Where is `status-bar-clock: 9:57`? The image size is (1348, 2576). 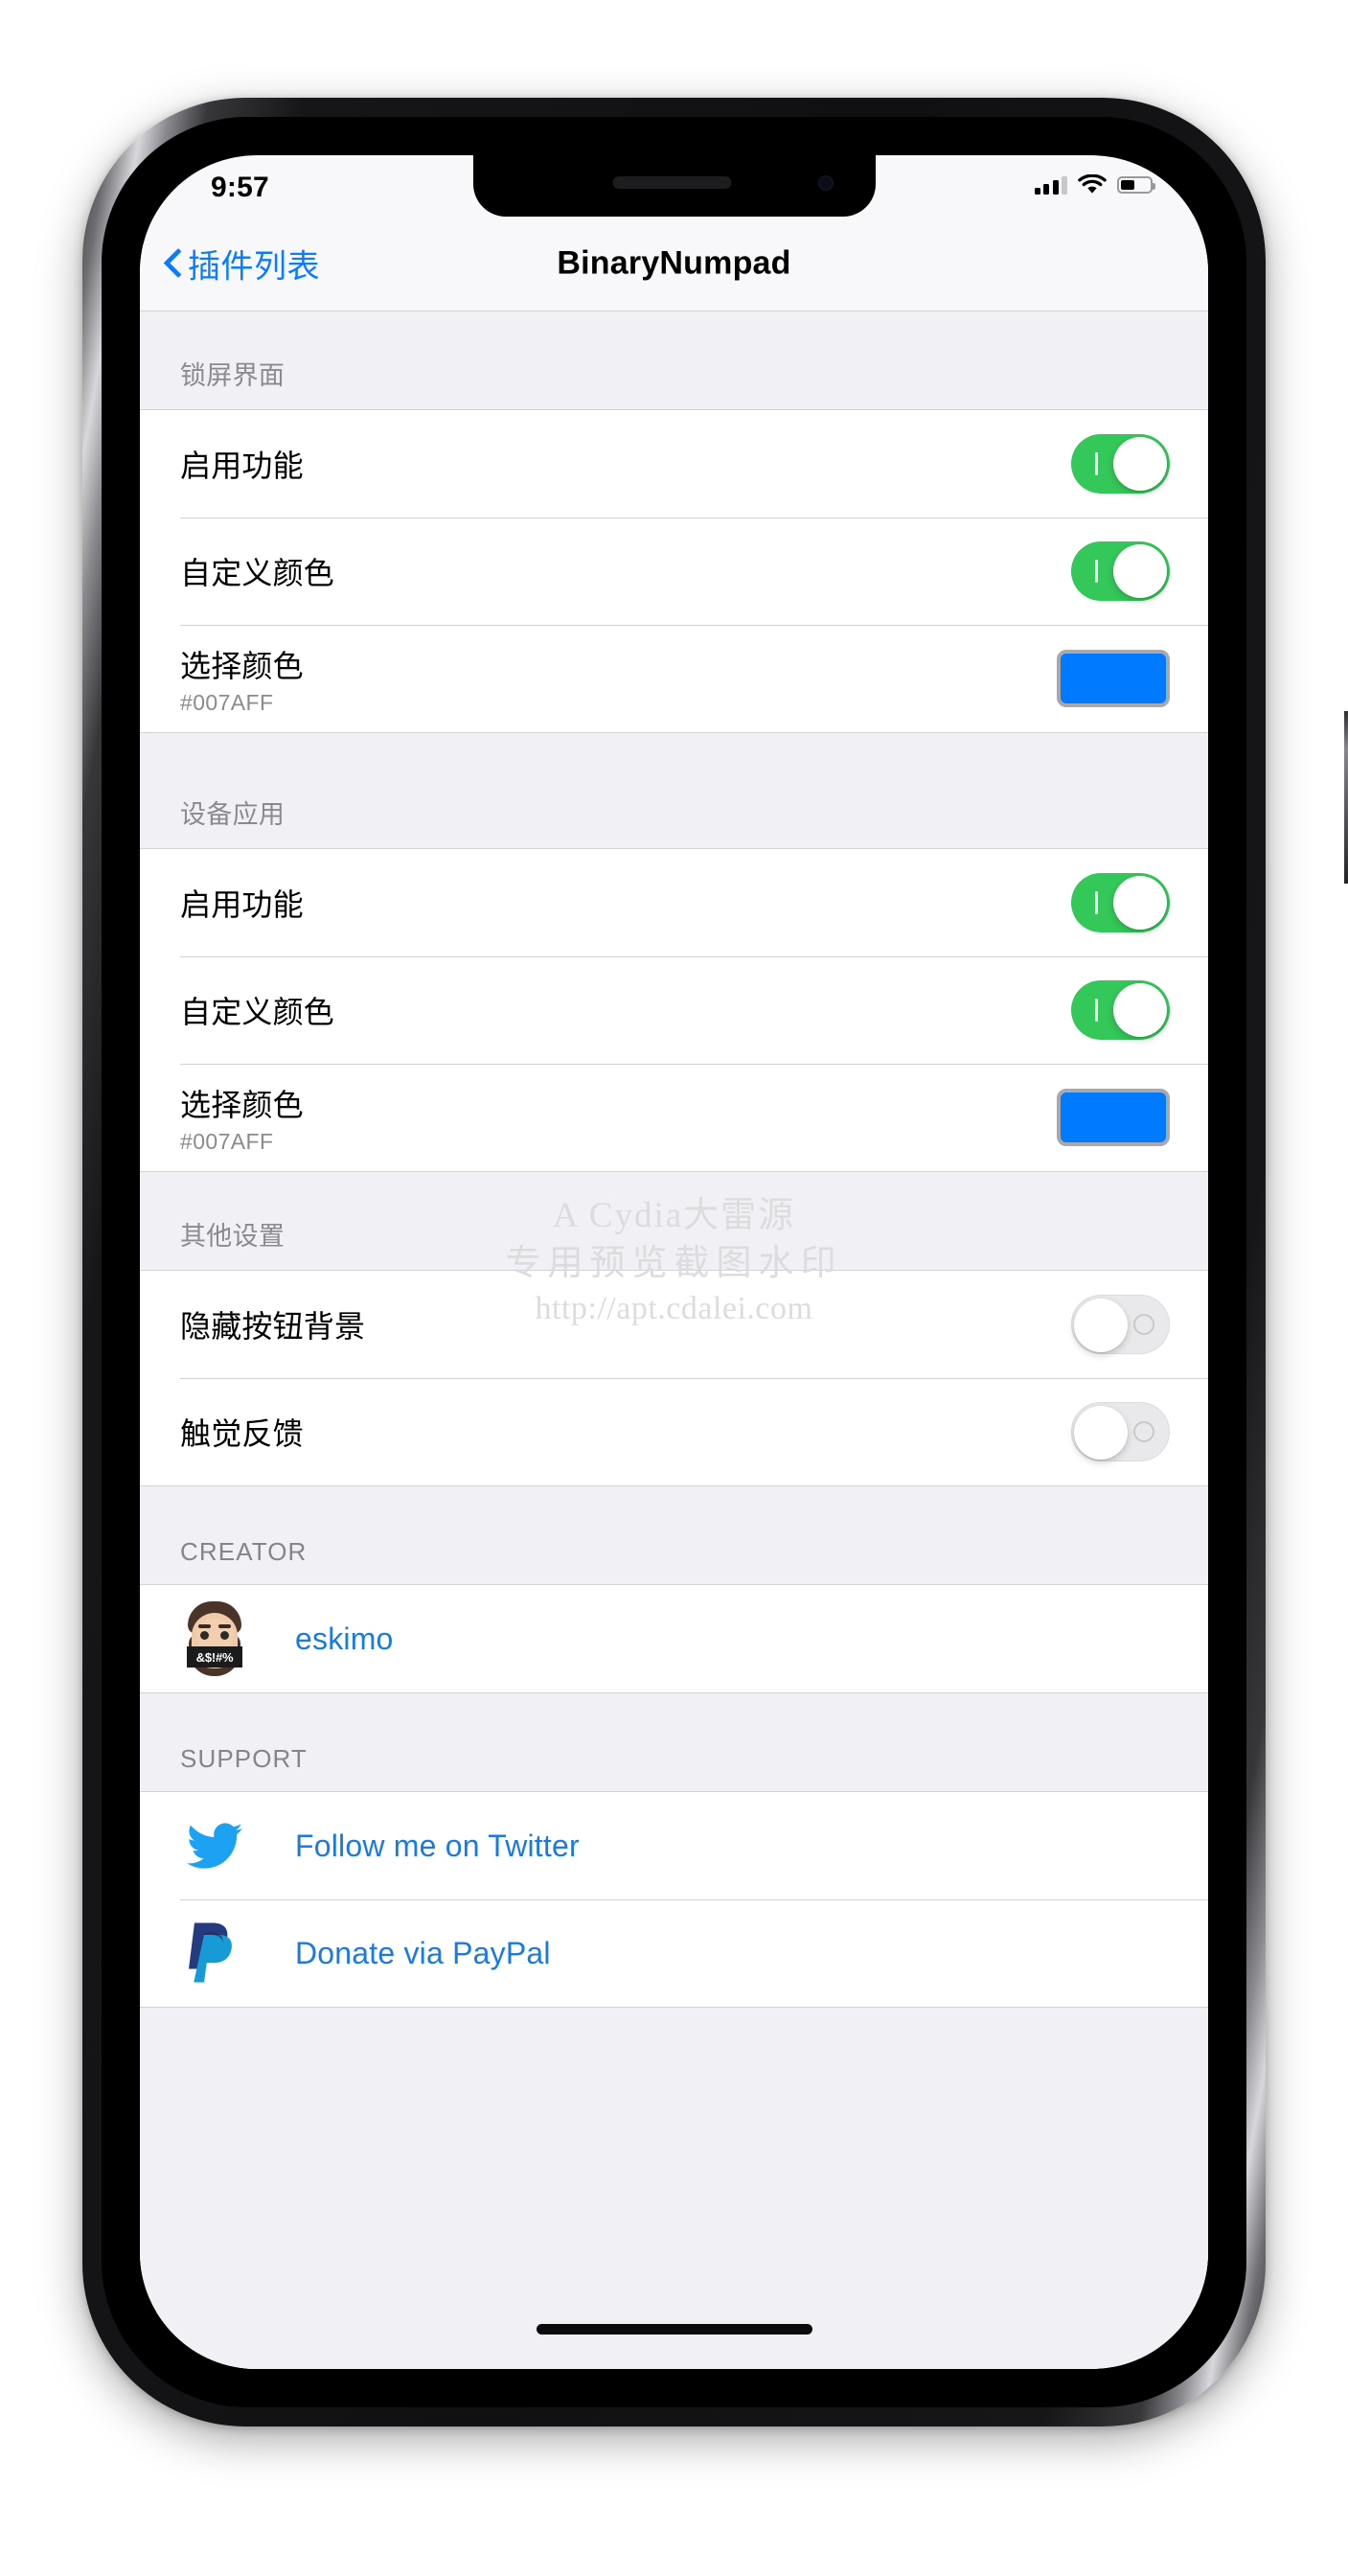 status-bar-clock: 9:57 is located at coordinates (240, 187).